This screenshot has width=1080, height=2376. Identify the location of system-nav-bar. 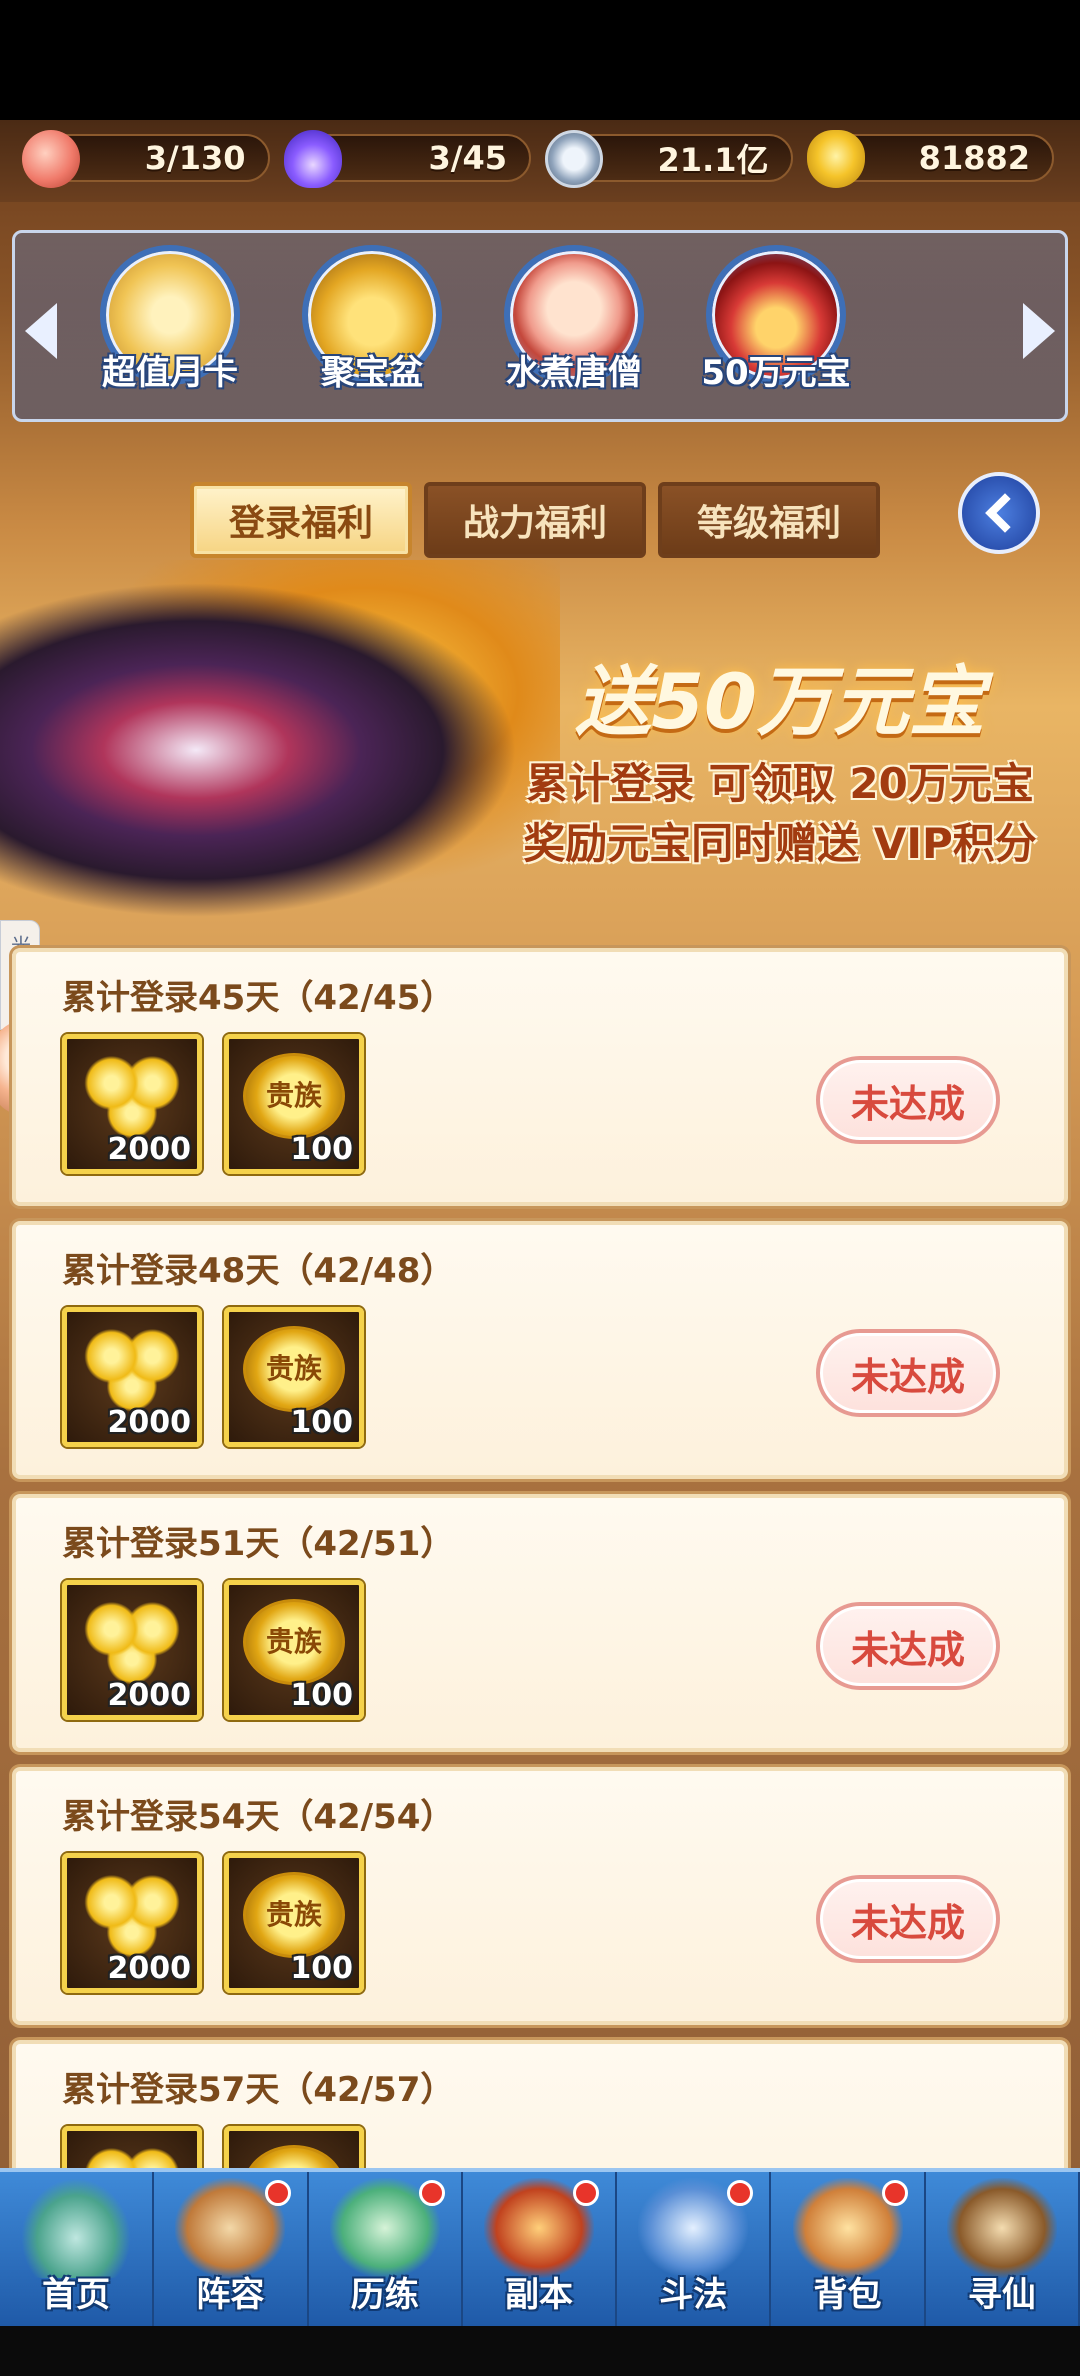
(540, 2351).